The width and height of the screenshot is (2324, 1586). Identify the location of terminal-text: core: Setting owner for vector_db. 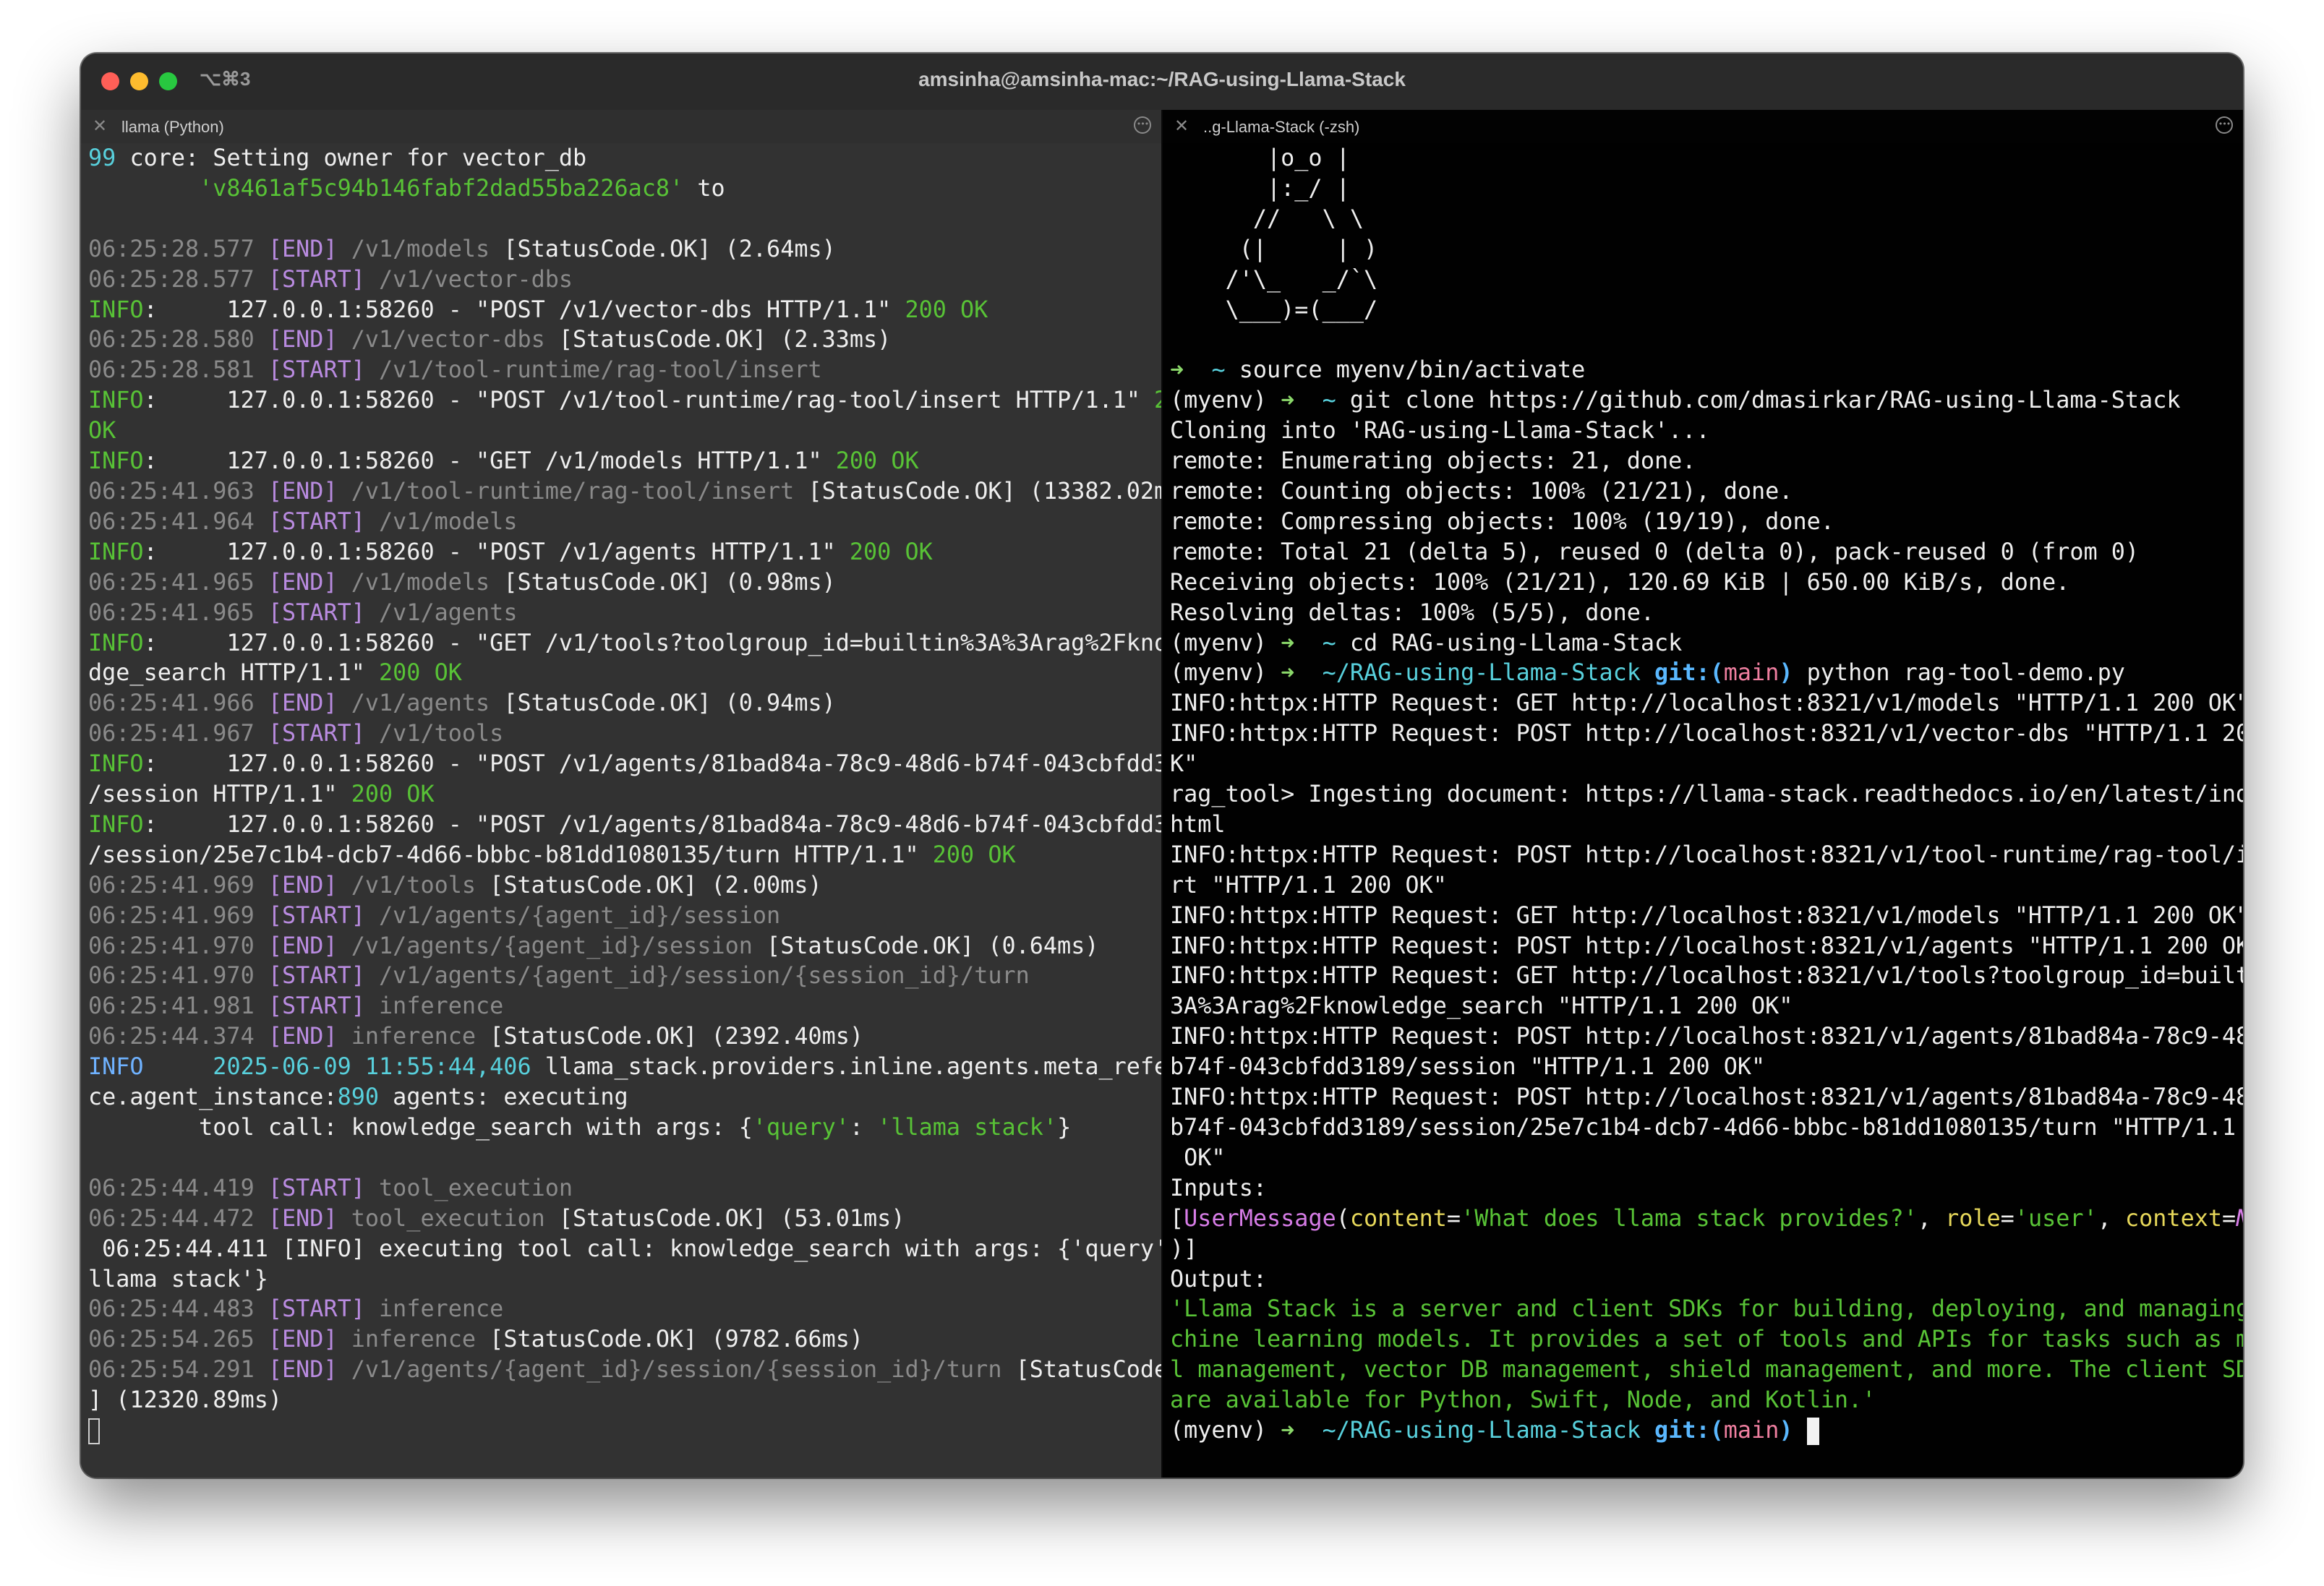
(351, 158).